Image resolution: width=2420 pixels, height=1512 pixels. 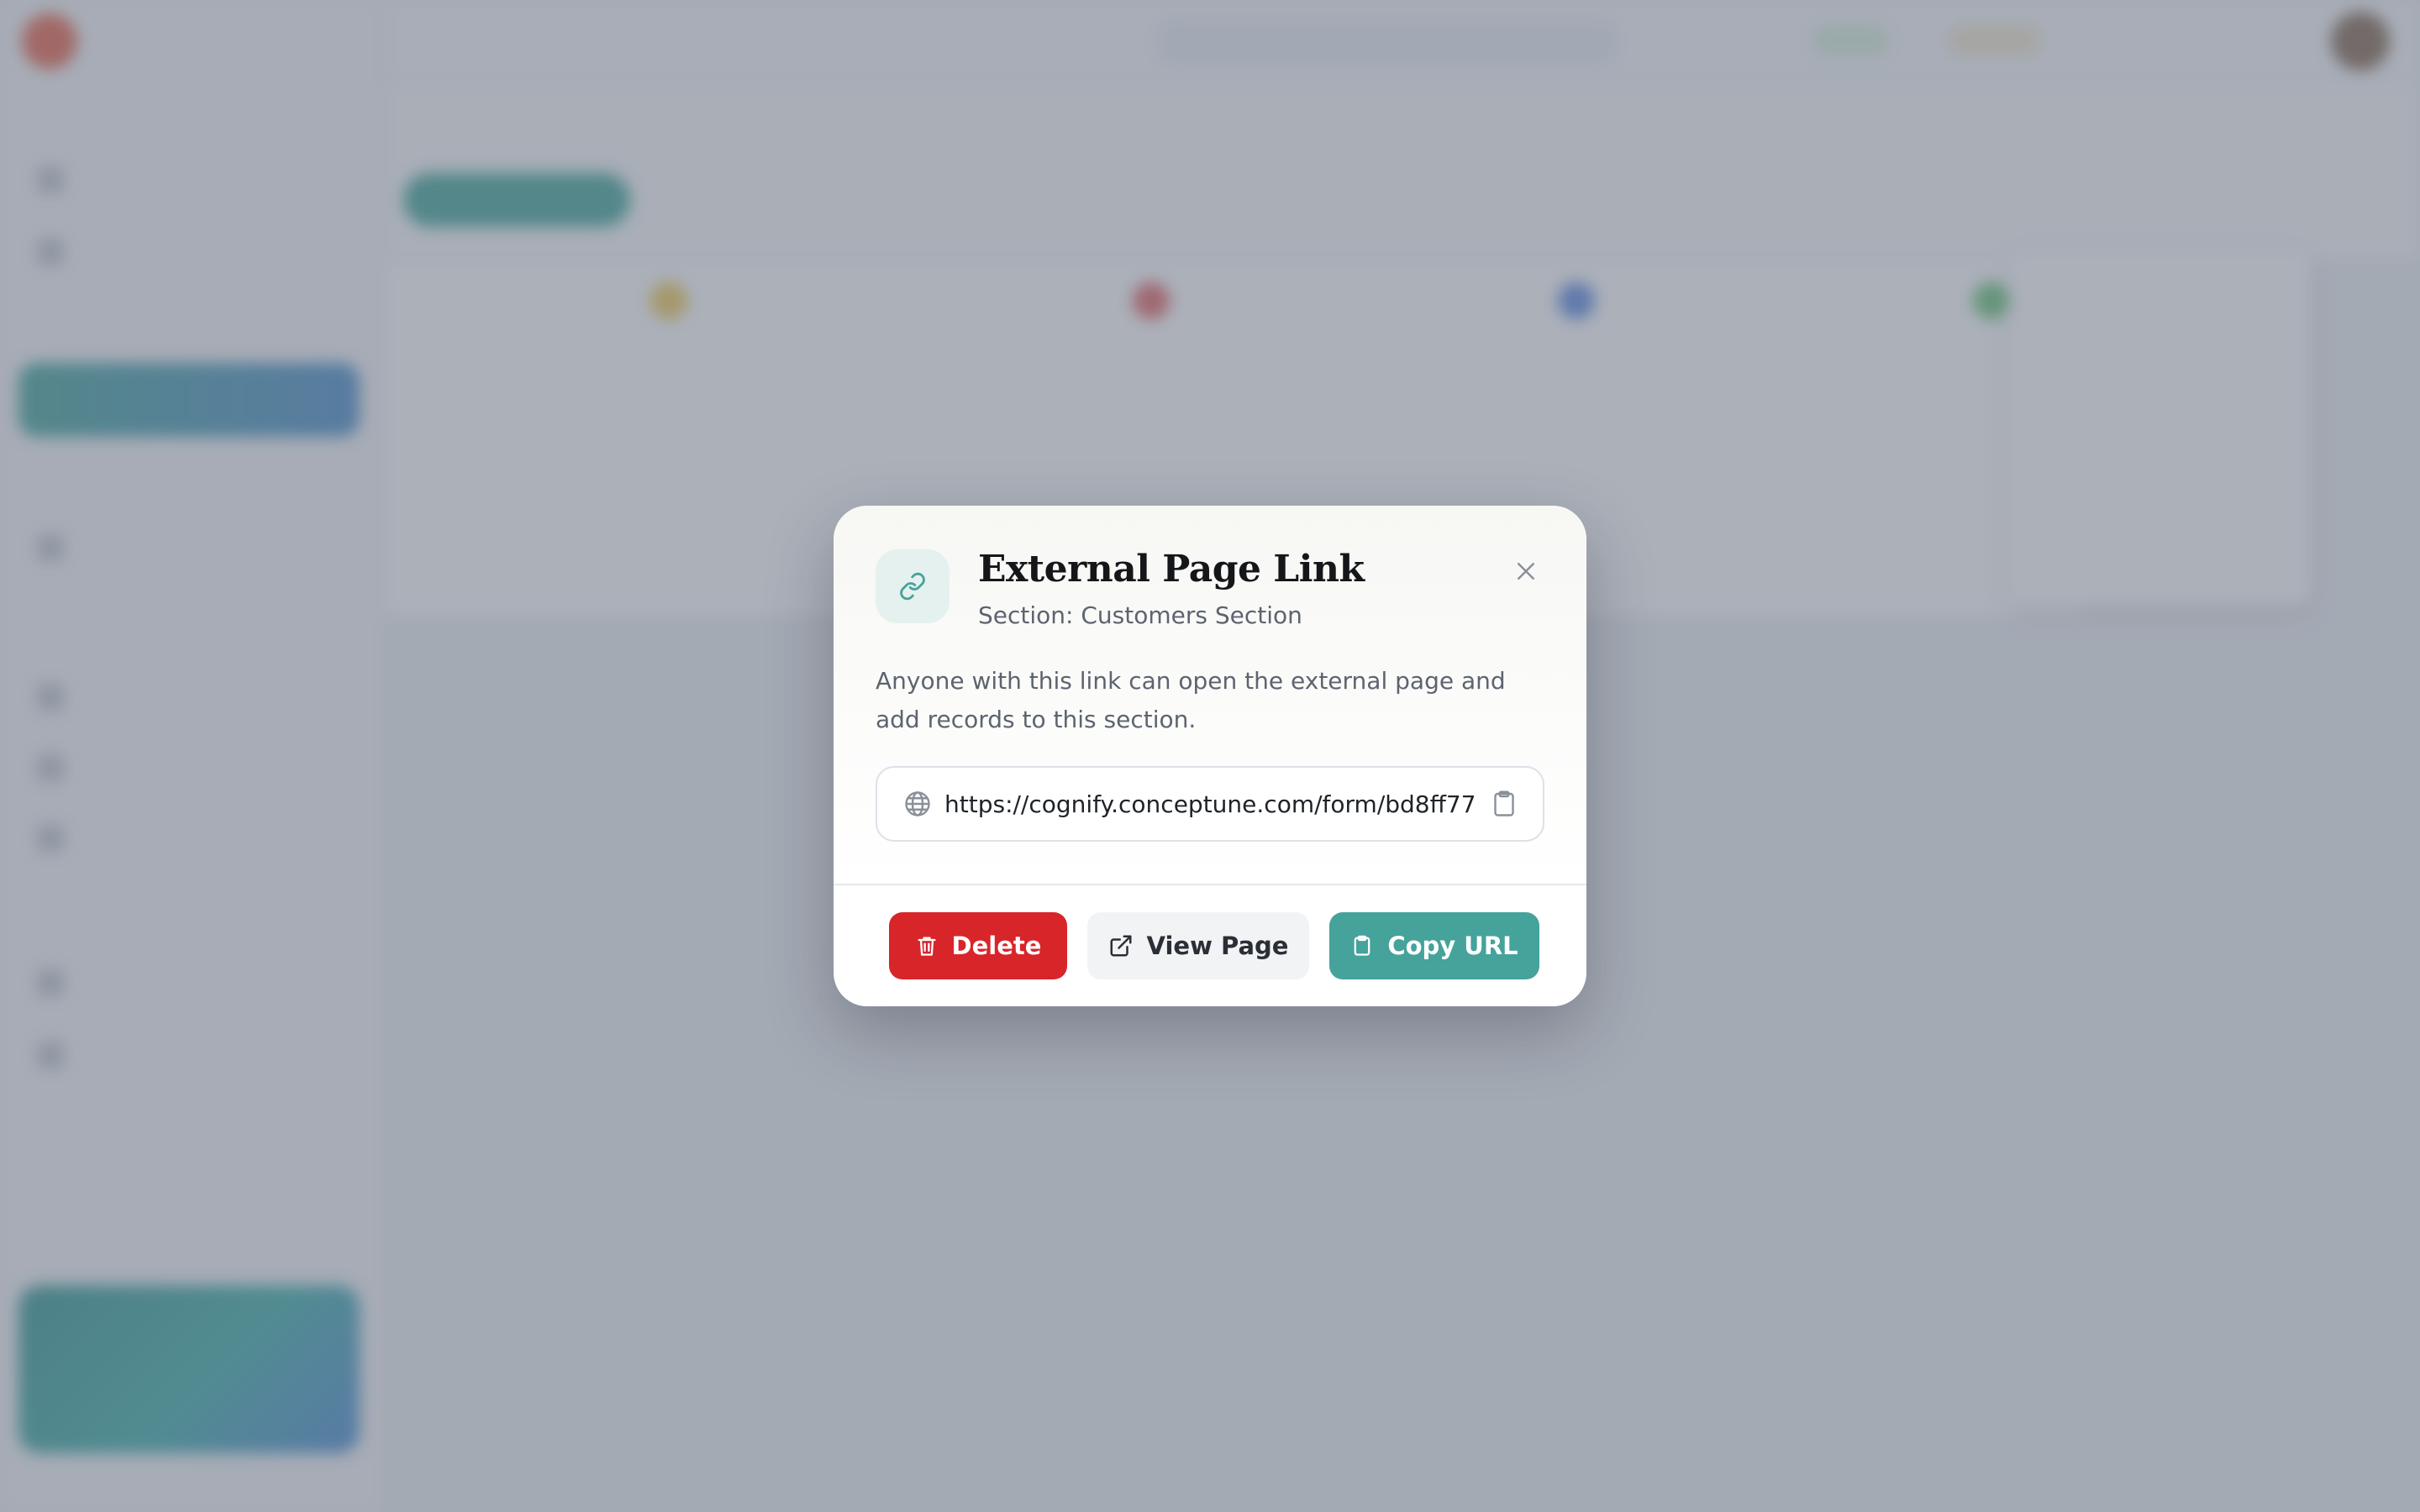 What do you see at coordinates (1210, 884) in the screenshot?
I see `dialog-footer-divider` at bounding box center [1210, 884].